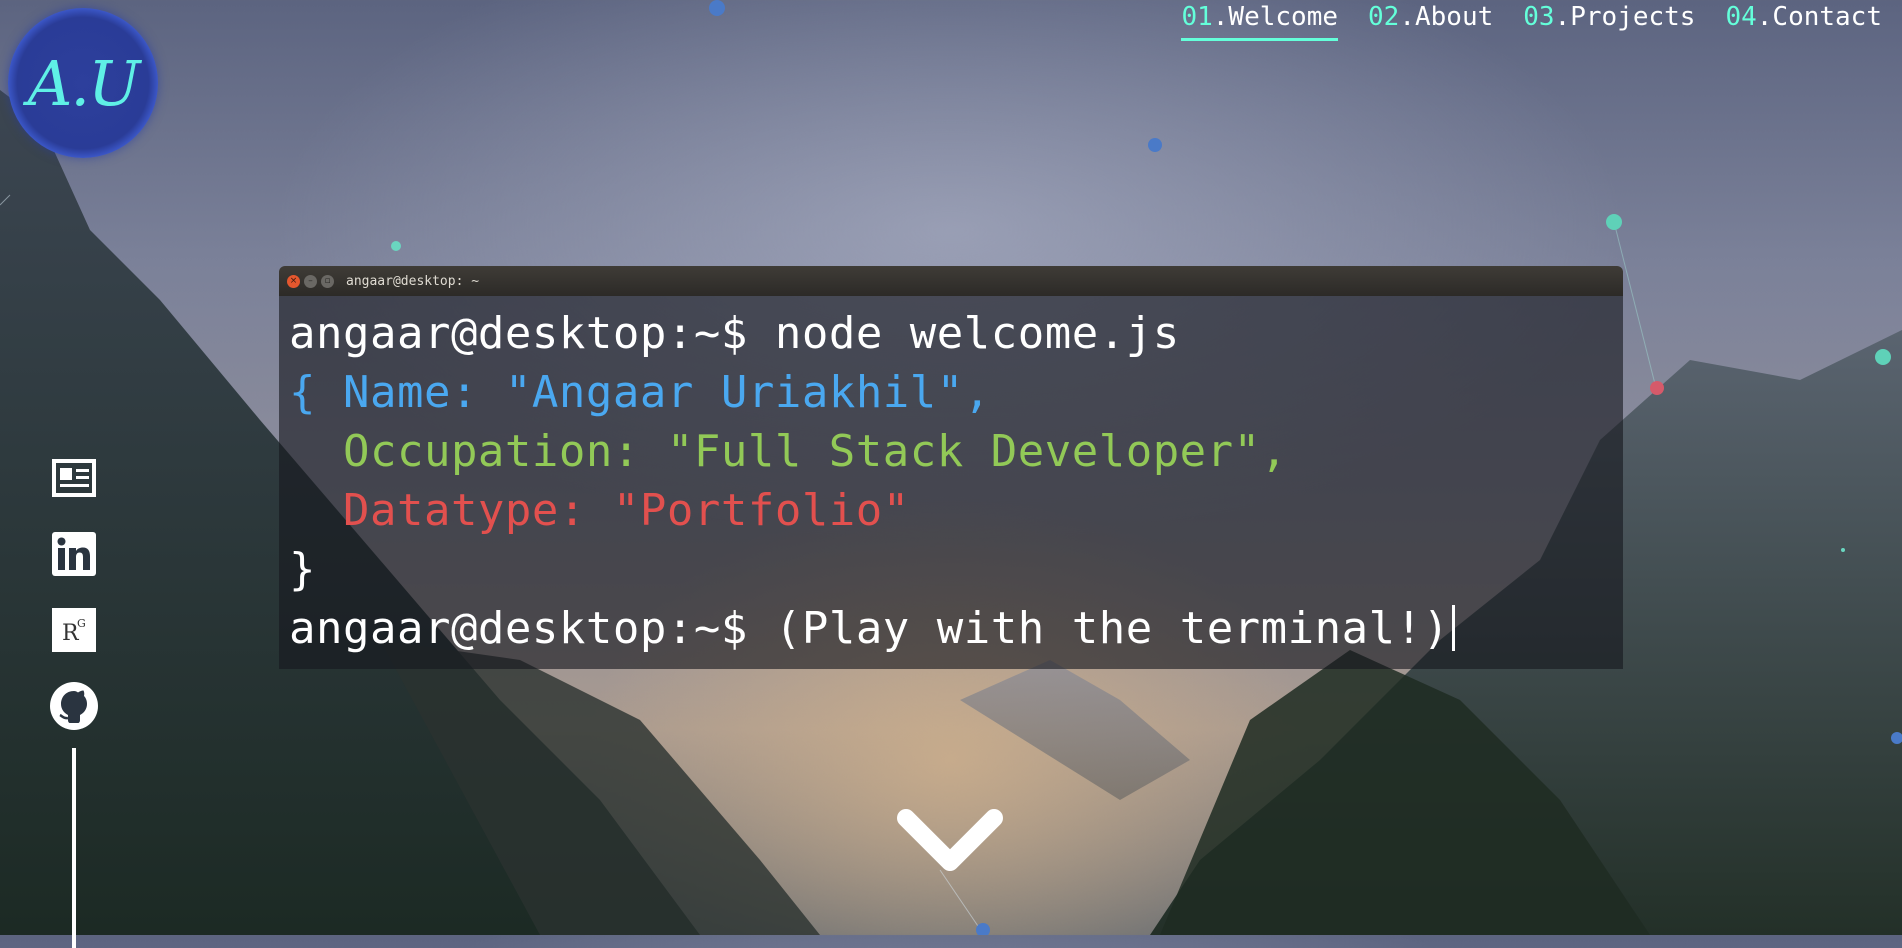 The width and height of the screenshot is (1902, 948). I want to click on resume-link, so click(74, 478).